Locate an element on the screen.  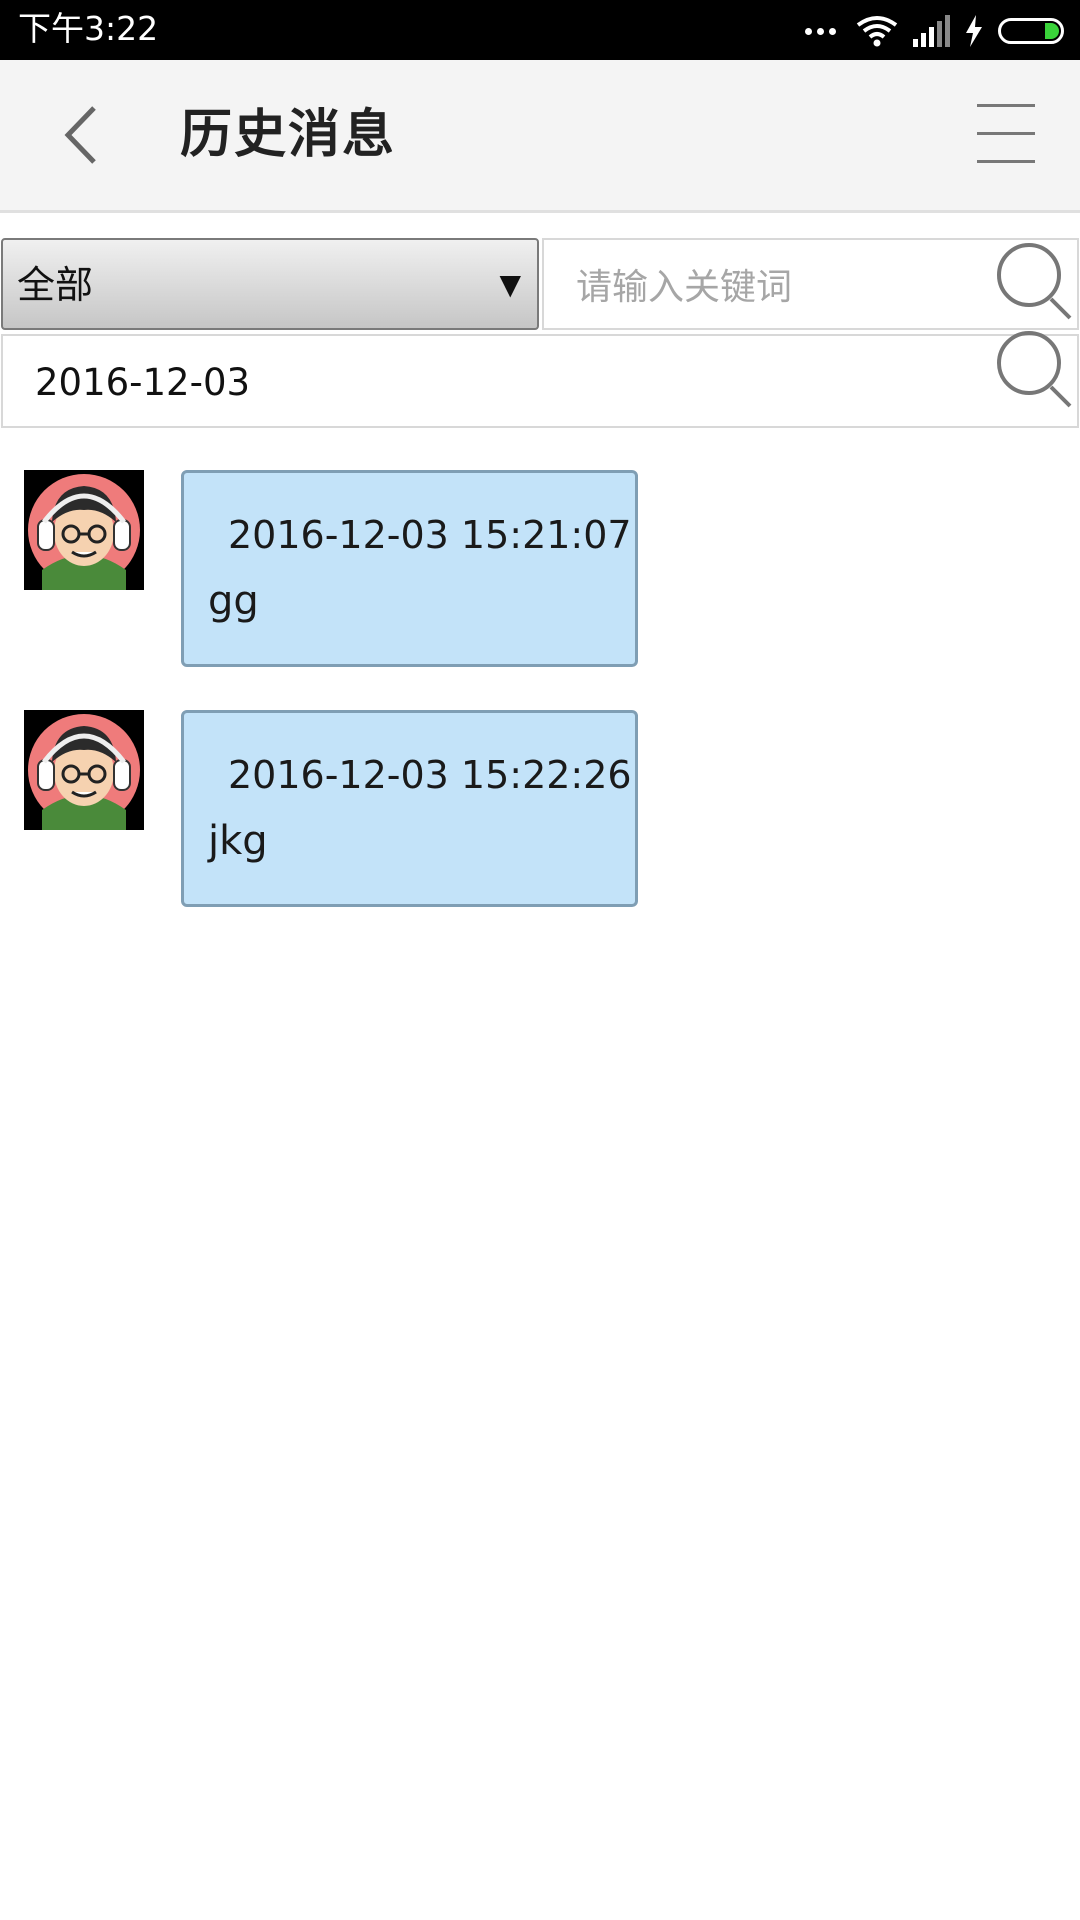
message-item: 2016-12-03 15:22:26 jkg is located at coordinates (540, 810).